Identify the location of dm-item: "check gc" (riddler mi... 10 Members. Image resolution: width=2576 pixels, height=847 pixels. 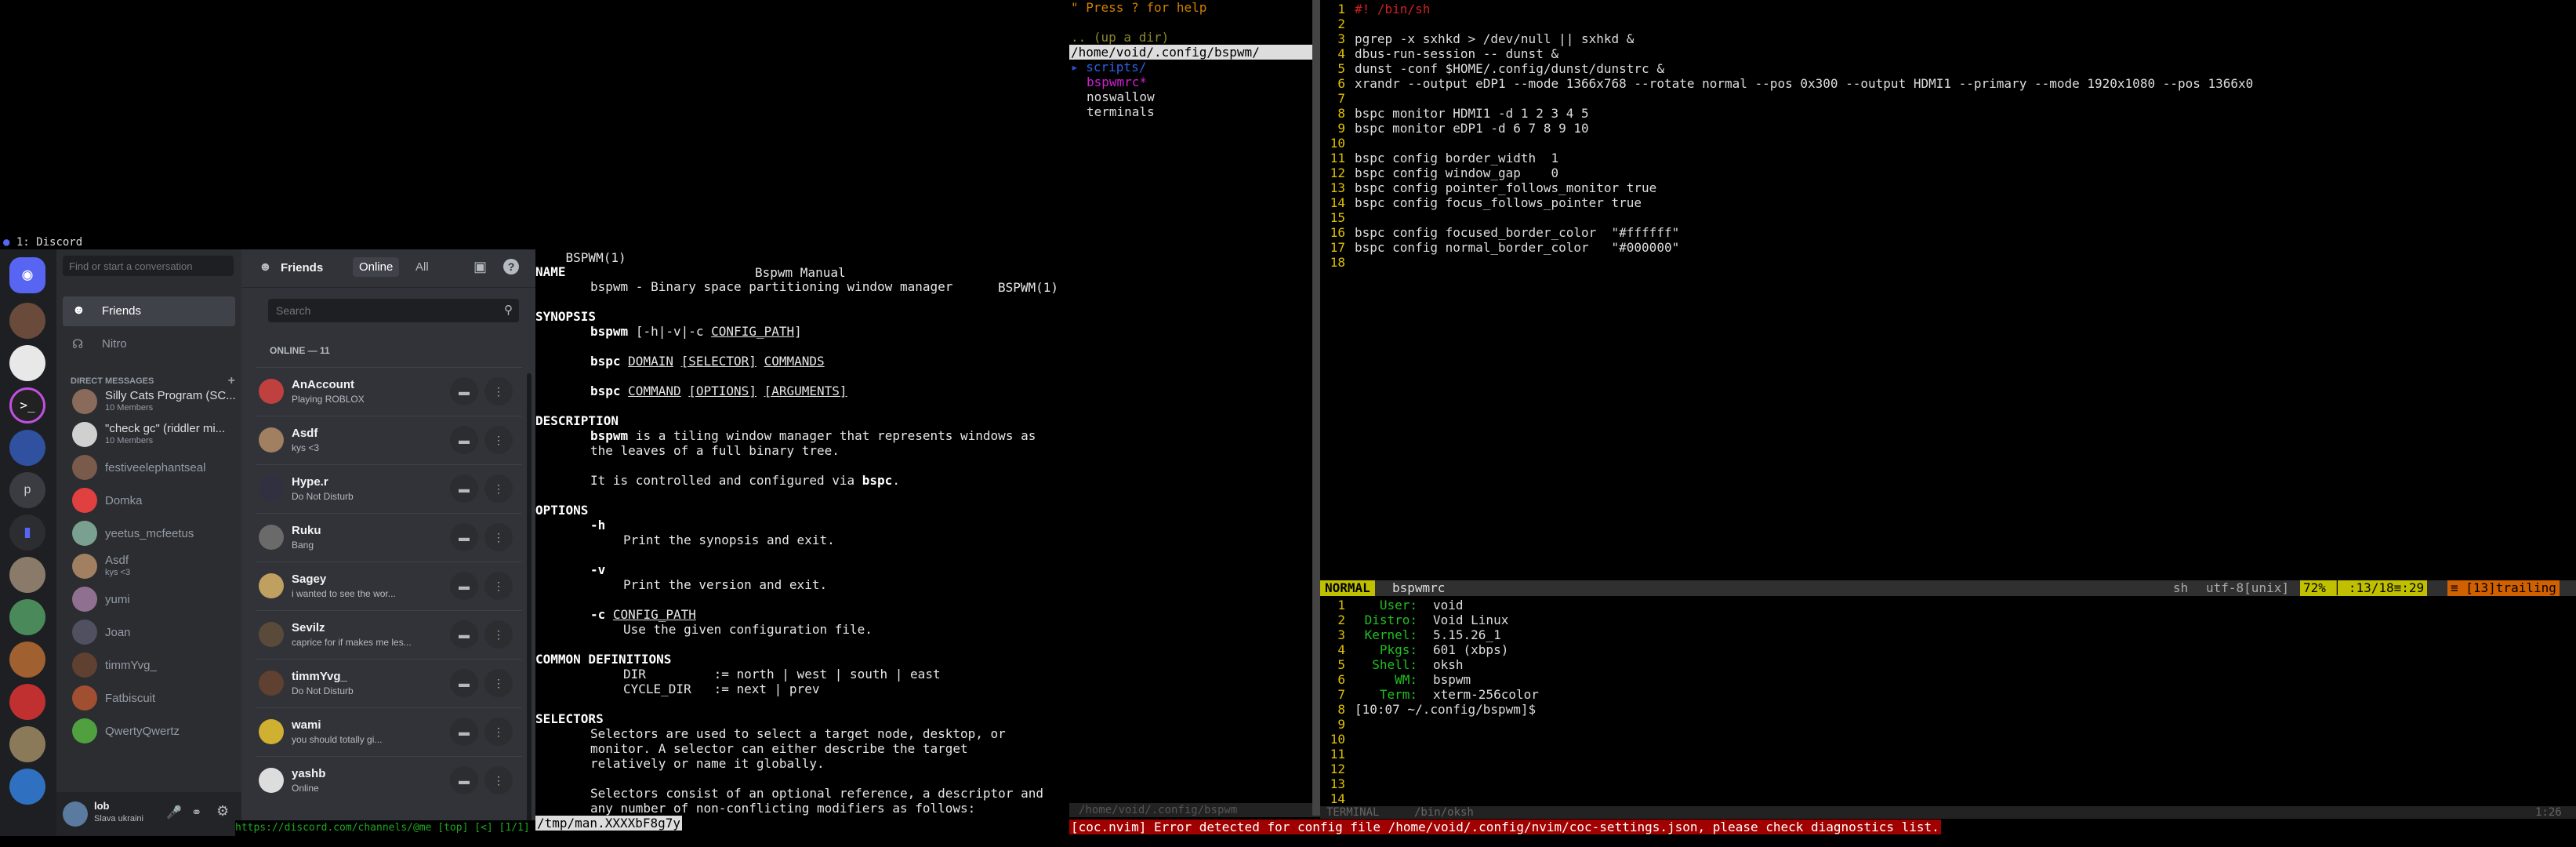
(152, 434).